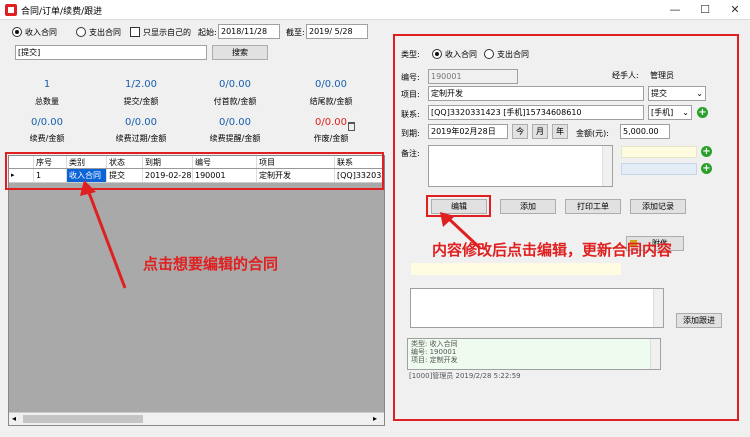 Image resolution: width=750 pixels, height=437 pixels. Describe the element at coordinates (434, 360) in the screenshot. I see `log-line: 项目: 定制开发` at that location.